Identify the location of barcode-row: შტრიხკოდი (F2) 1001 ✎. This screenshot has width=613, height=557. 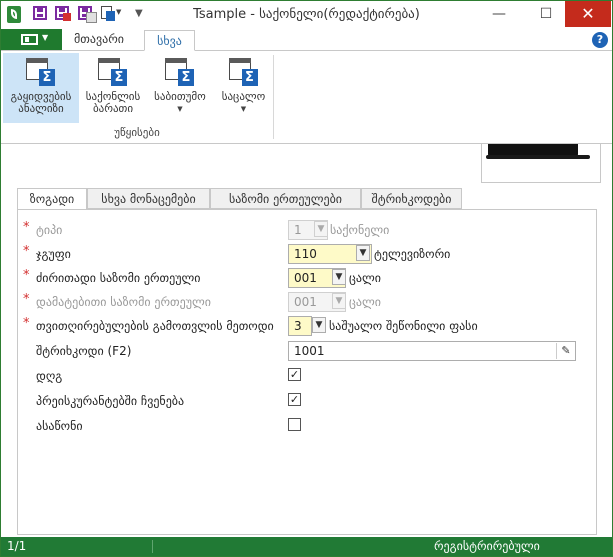
(308, 351).